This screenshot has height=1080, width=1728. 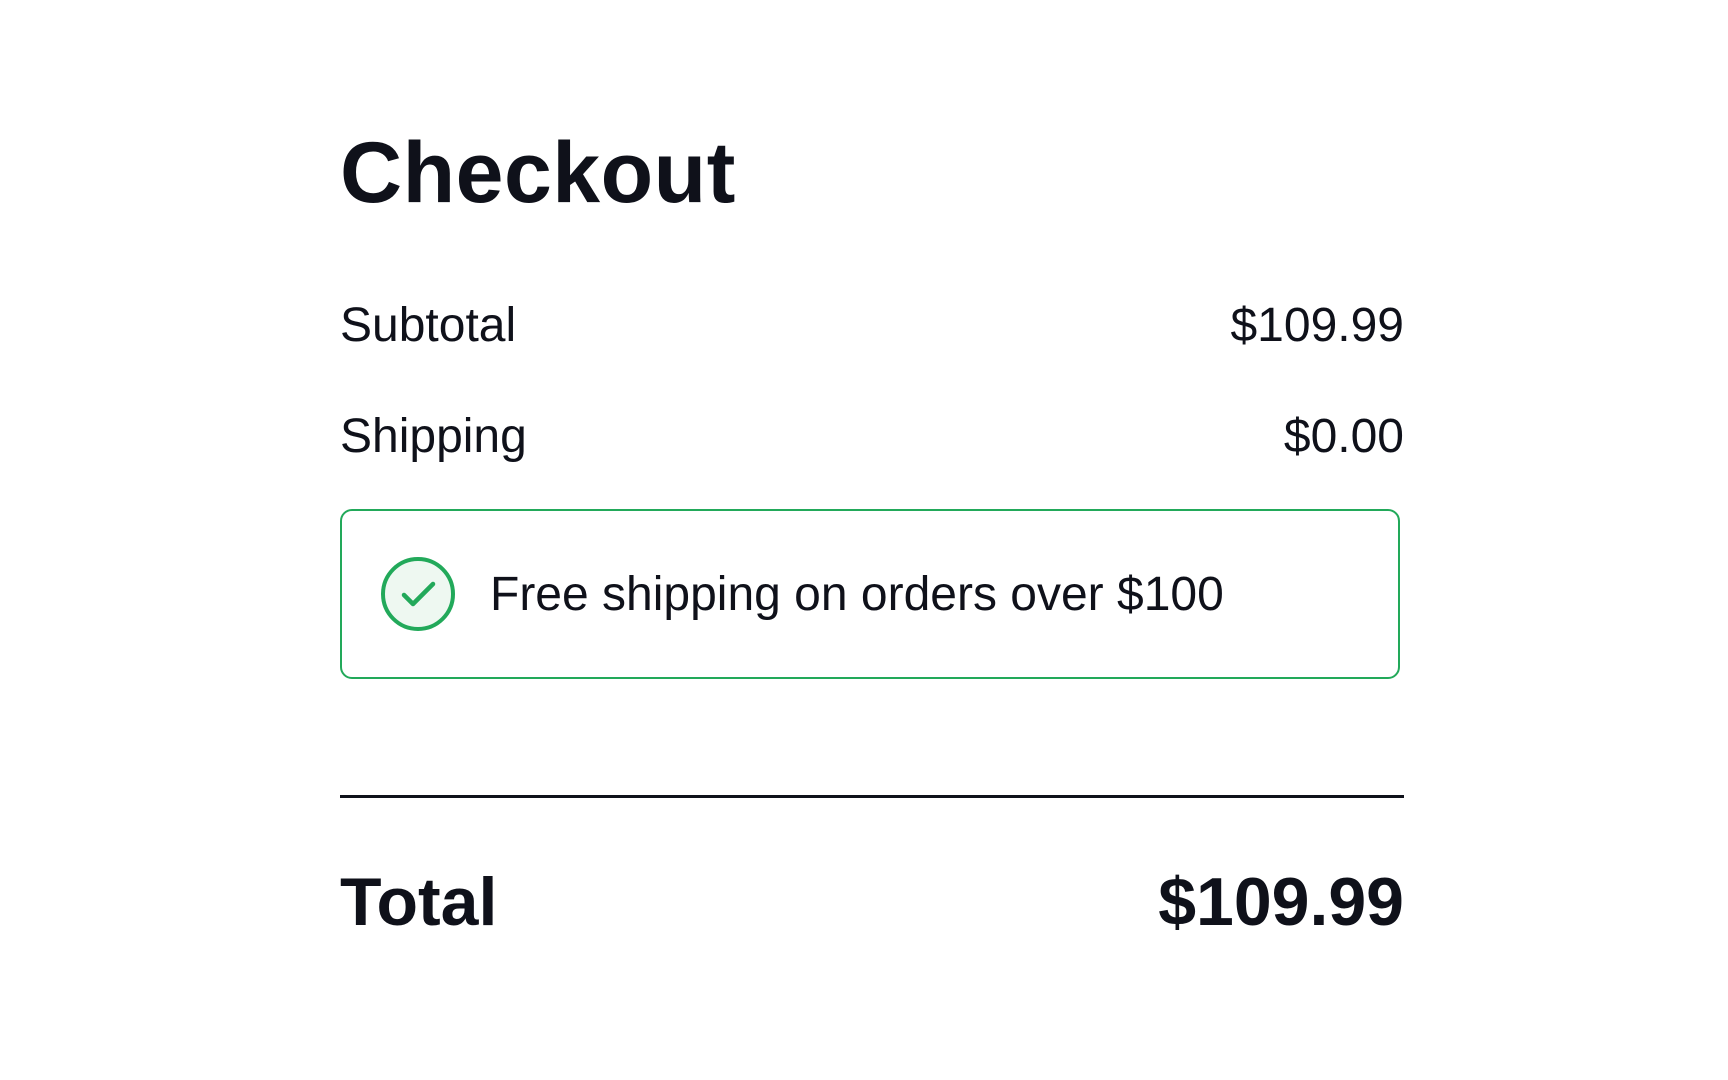 What do you see at coordinates (428, 325) in the screenshot?
I see `subtotal-label: Subtotal` at bounding box center [428, 325].